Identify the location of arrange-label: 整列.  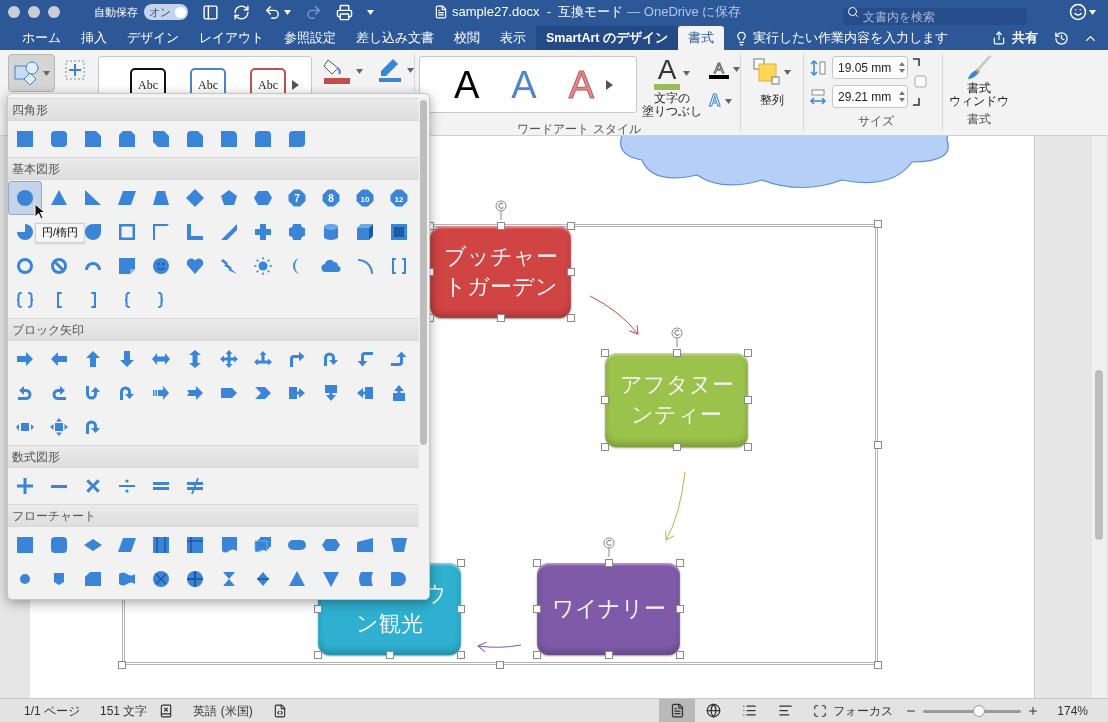
(772, 100).